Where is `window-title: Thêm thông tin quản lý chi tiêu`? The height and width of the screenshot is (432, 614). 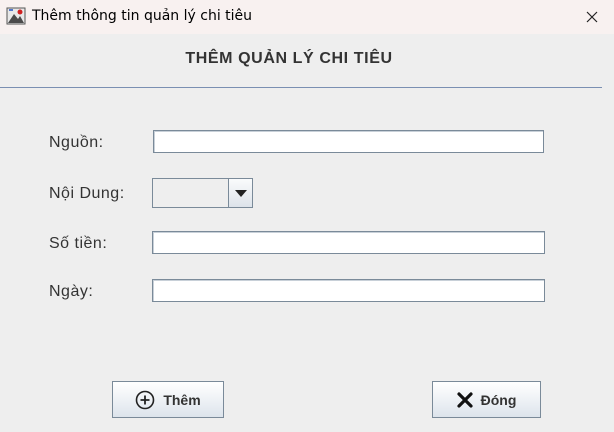 window-title: Thêm thông tin quản lý chi tiêu is located at coordinates (142, 16).